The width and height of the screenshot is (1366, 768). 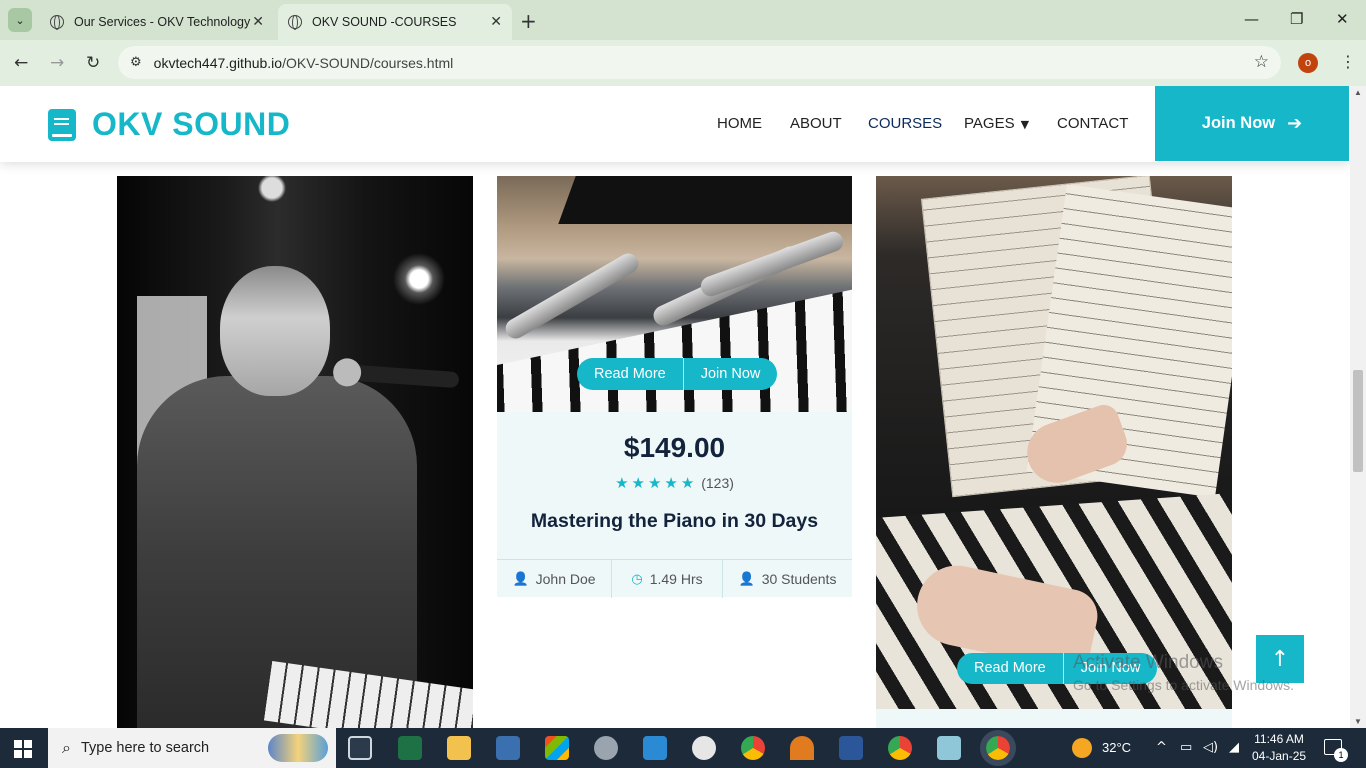 What do you see at coordinates (1295, 123) in the screenshot?
I see `arrow-right-icon: ➔` at bounding box center [1295, 123].